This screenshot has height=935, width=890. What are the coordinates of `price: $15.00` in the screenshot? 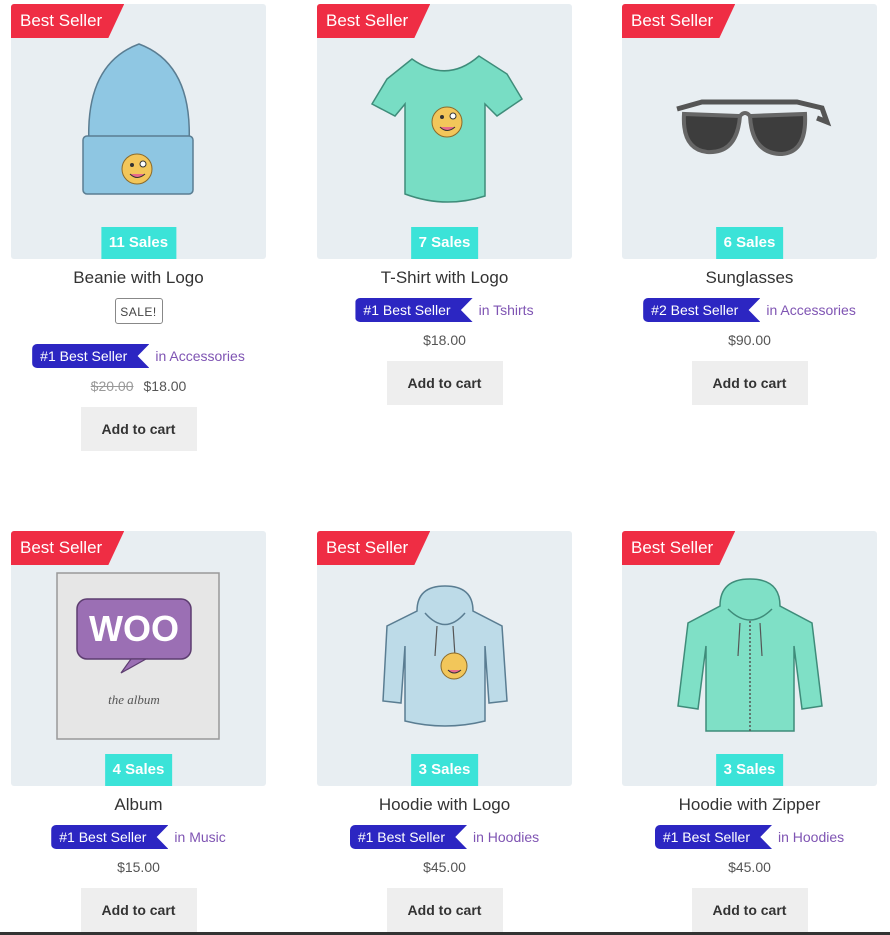 It's located at (138, 867).